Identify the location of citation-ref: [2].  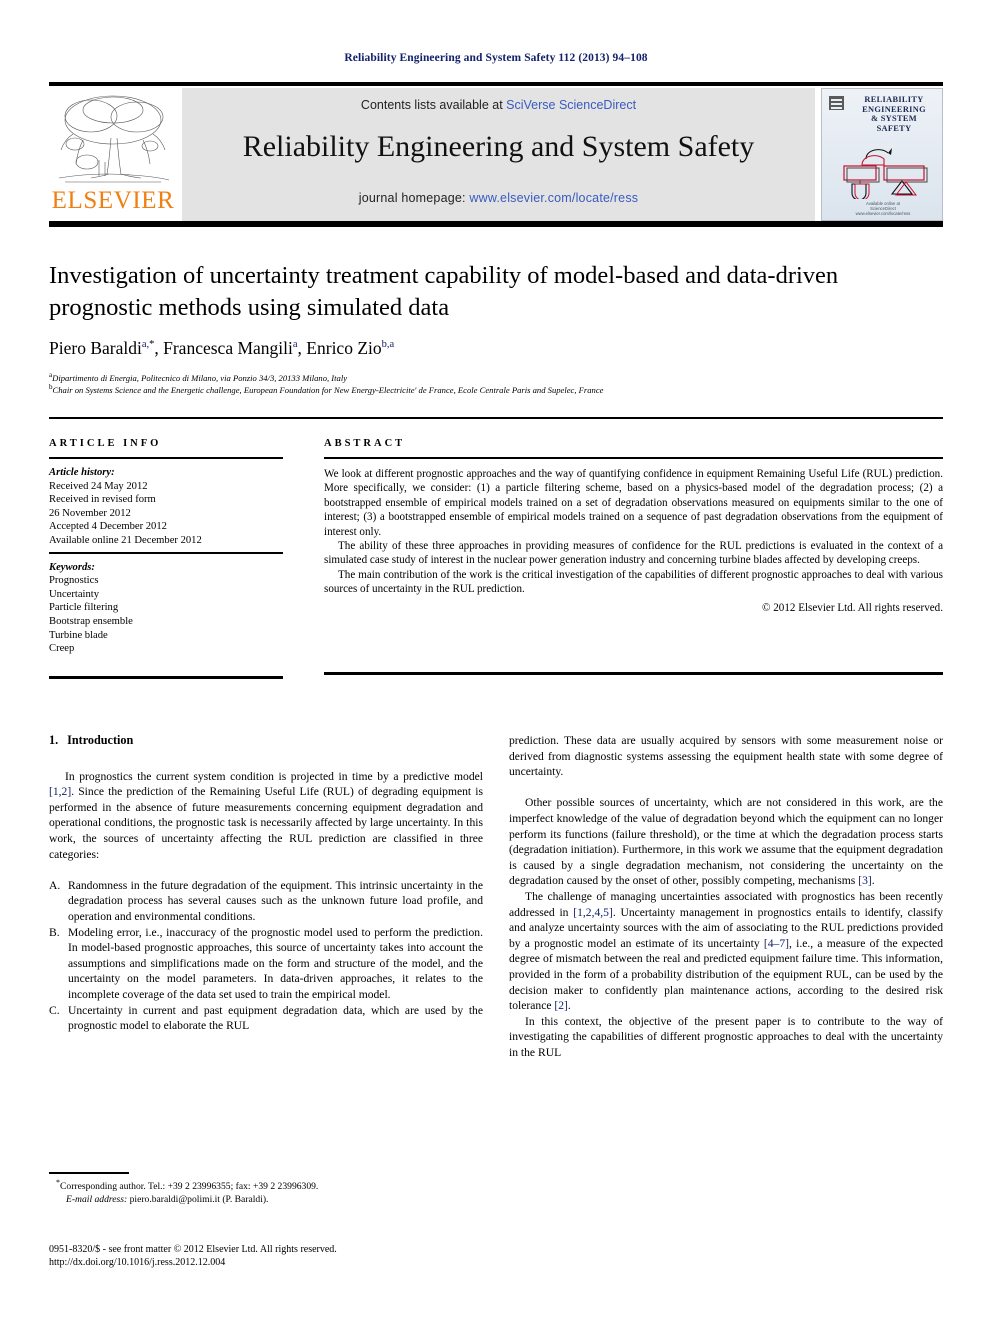
(561, 1005).